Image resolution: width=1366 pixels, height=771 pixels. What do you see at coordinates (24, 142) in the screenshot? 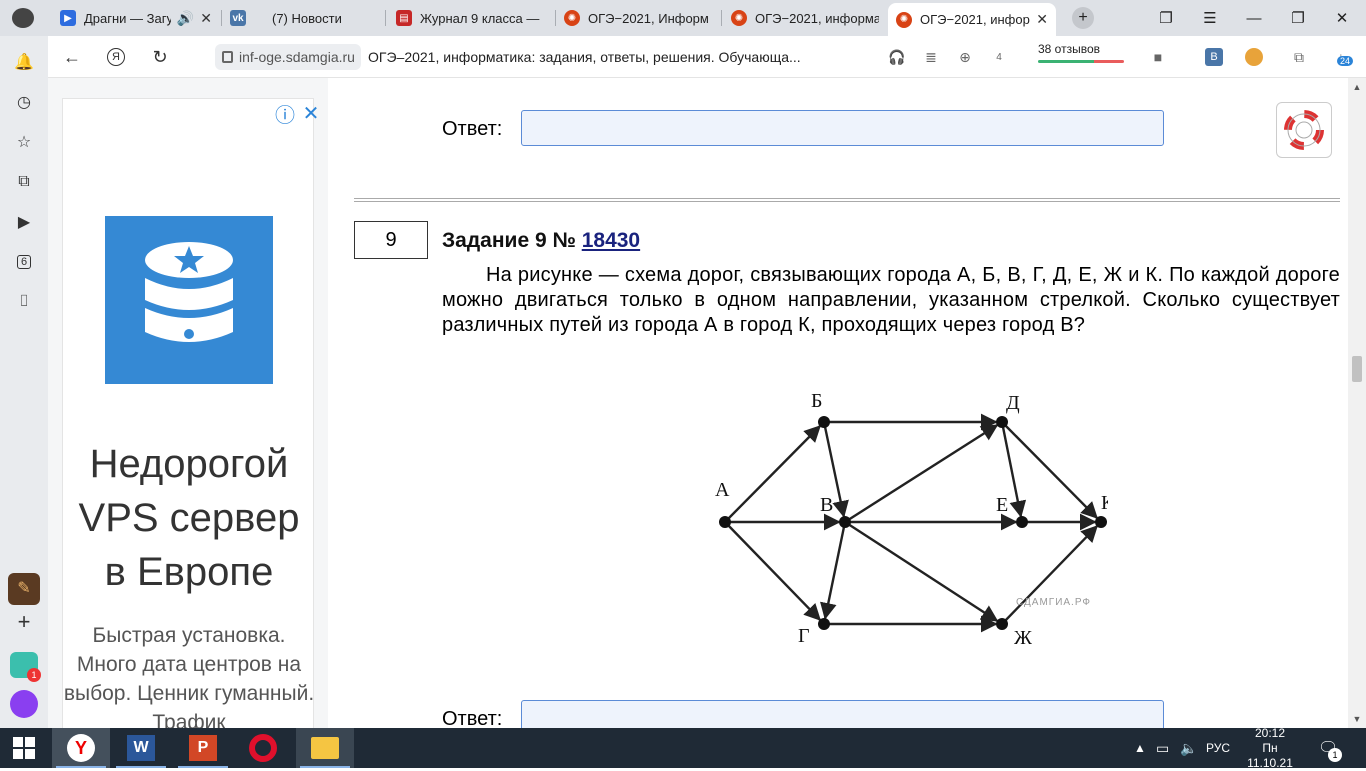
I see `star-icon: ☆` at bounding box center [24, 142].